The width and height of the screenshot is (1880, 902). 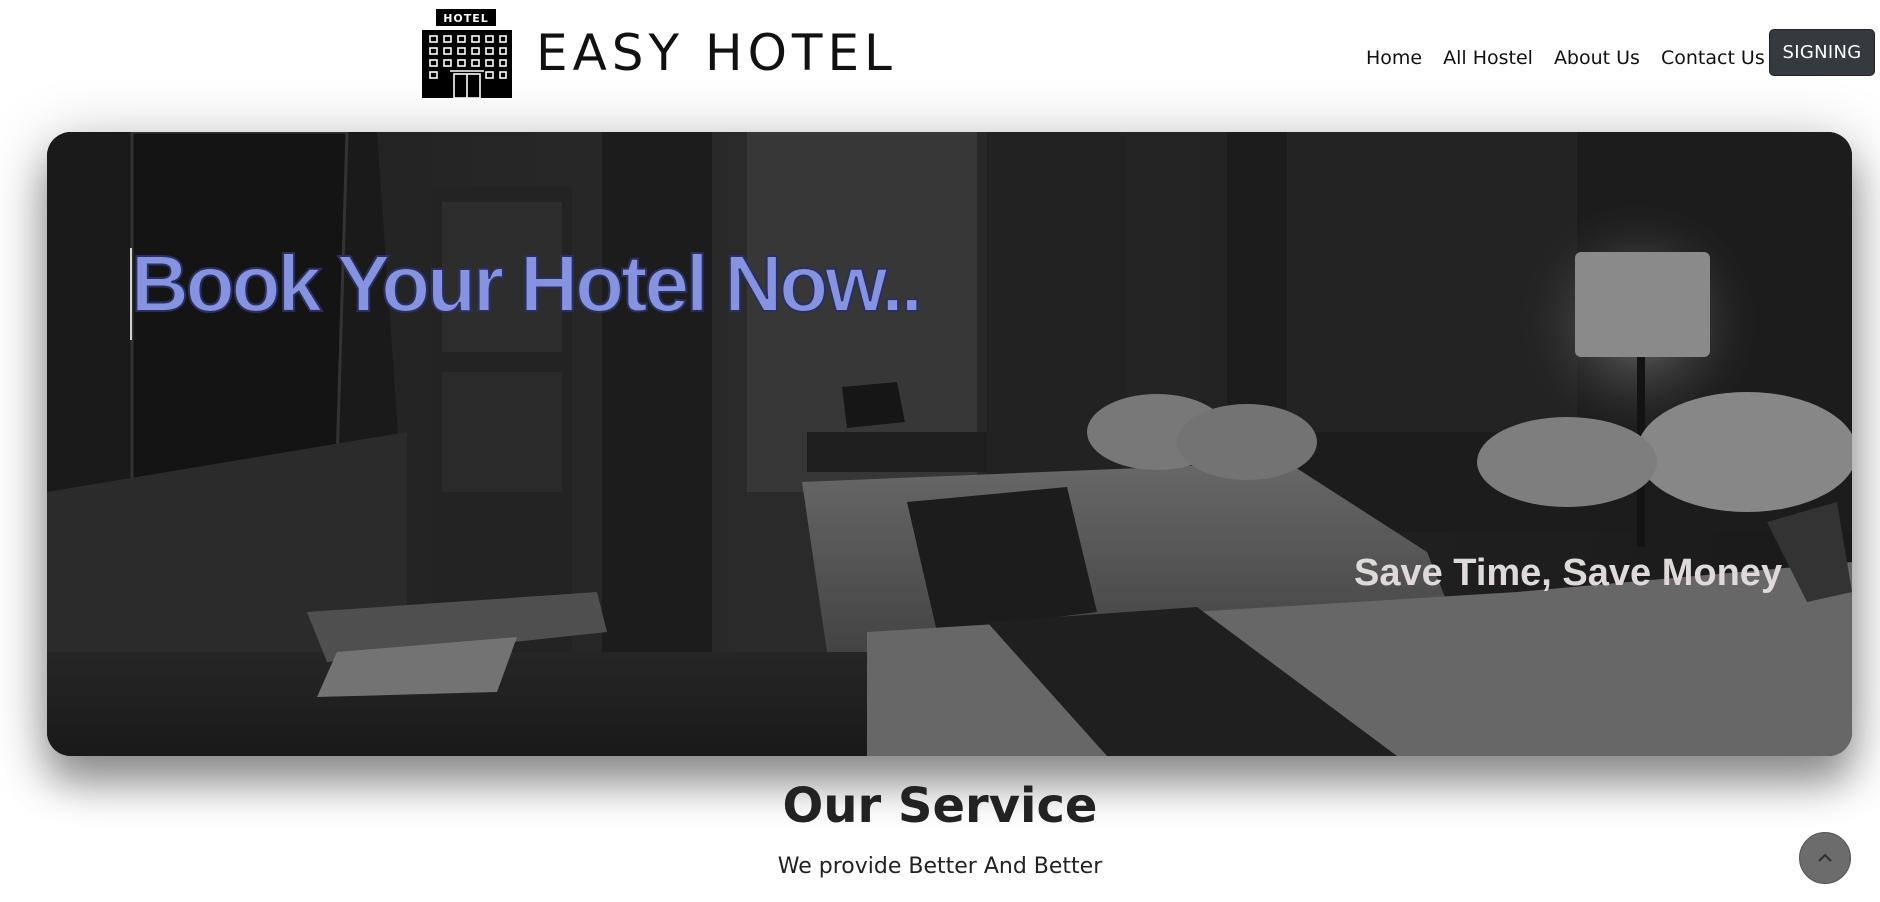 I want to click on nav-about-us-link: About Us, so click(x=1597, y=58).